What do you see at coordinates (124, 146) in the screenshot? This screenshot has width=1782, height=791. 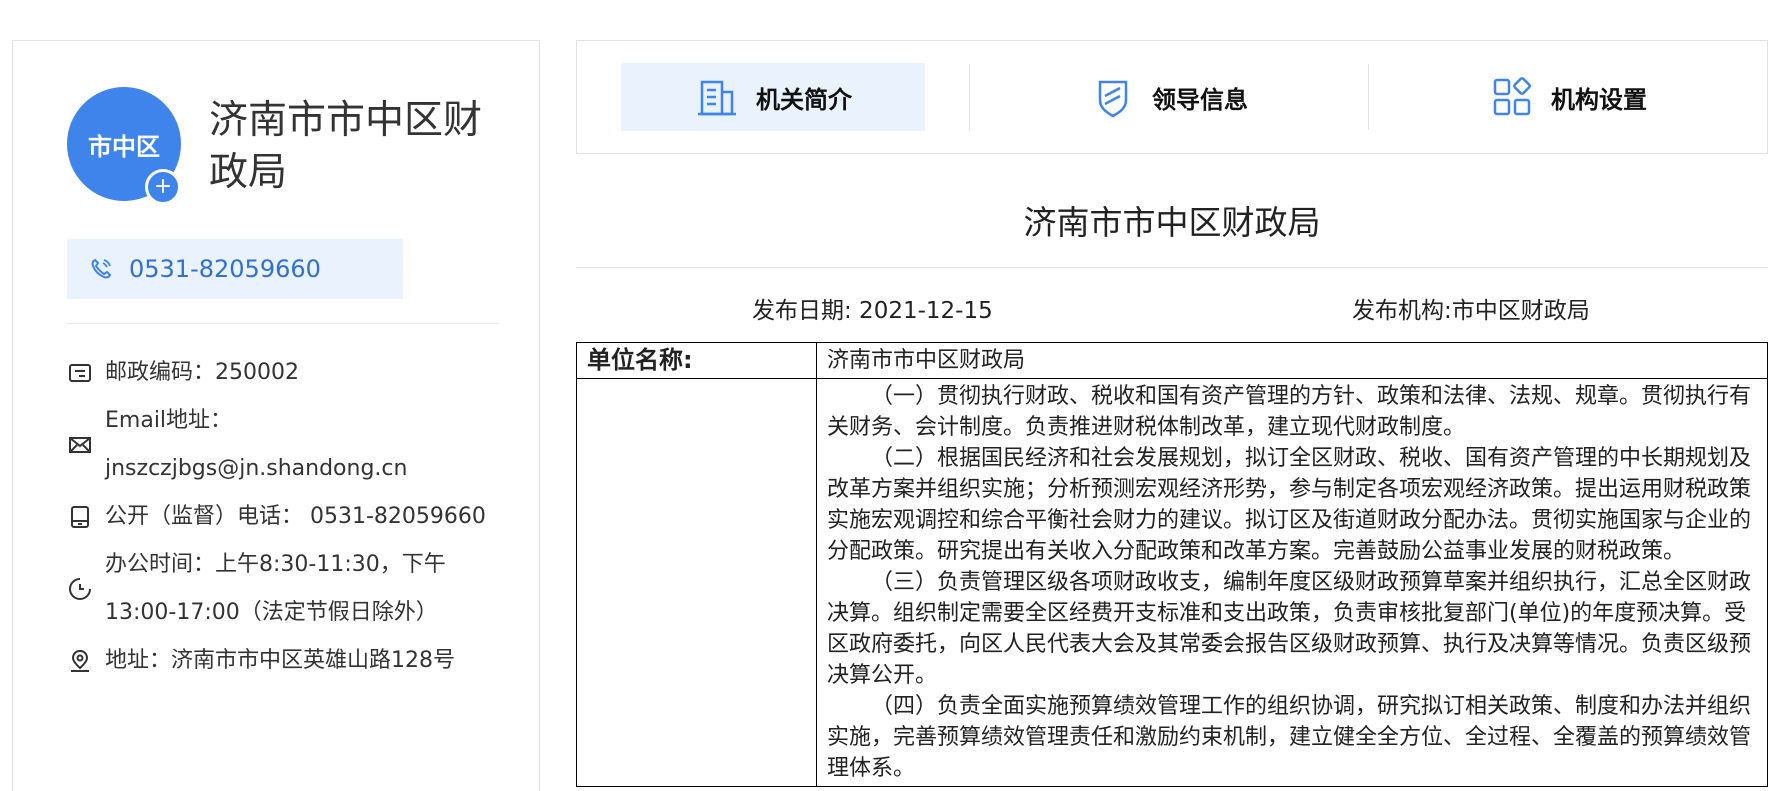 I see `avatar-text: 市中区` at bounding box center [124, 146].